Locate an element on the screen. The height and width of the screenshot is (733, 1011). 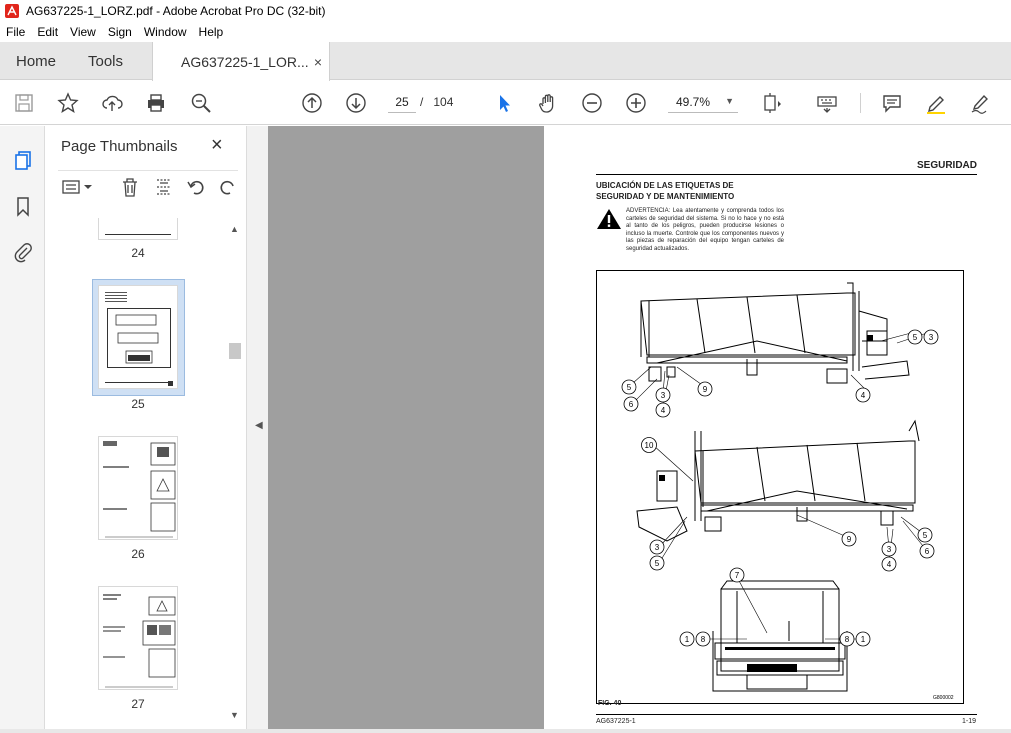
upload-cloud-icon is located at coordinates (112, 103).